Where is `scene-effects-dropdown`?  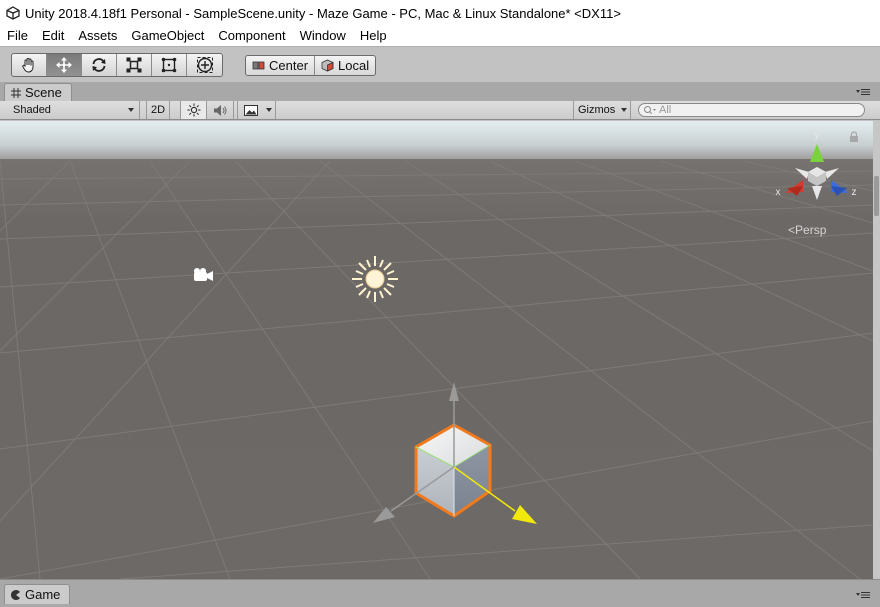
scene-effects-dropdown is located at coordinates (256, 110).